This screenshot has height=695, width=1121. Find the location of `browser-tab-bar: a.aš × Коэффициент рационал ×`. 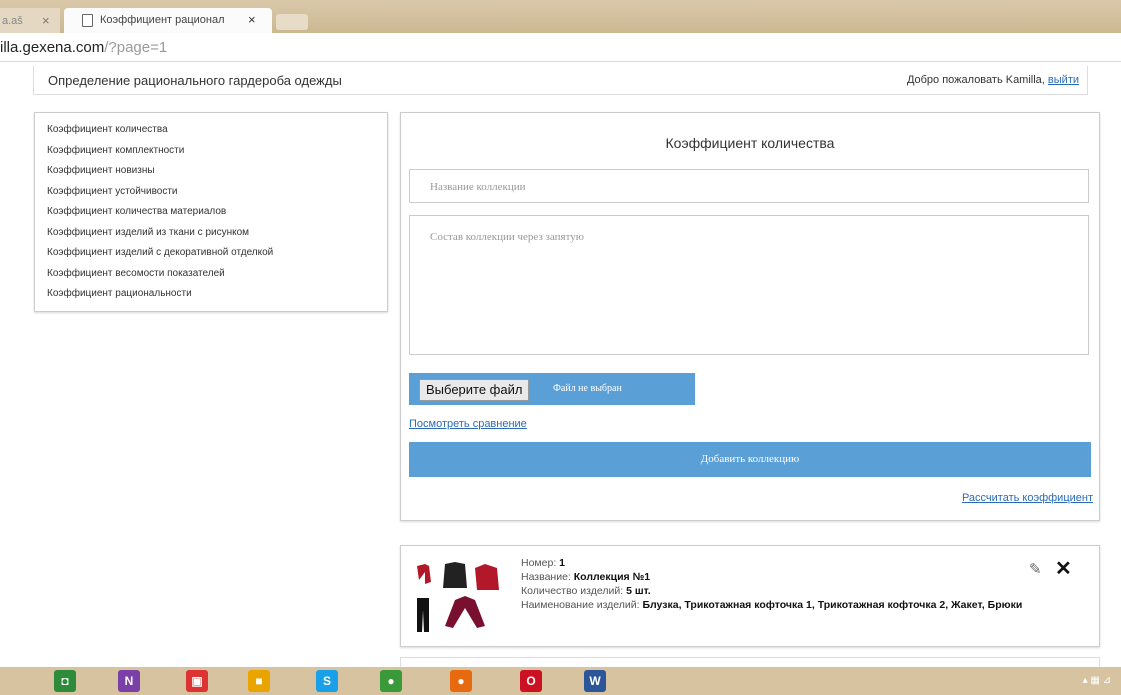

browser-tab-bar: a.aš × Коэффициент рационал × is located at coordinates (560, 16).